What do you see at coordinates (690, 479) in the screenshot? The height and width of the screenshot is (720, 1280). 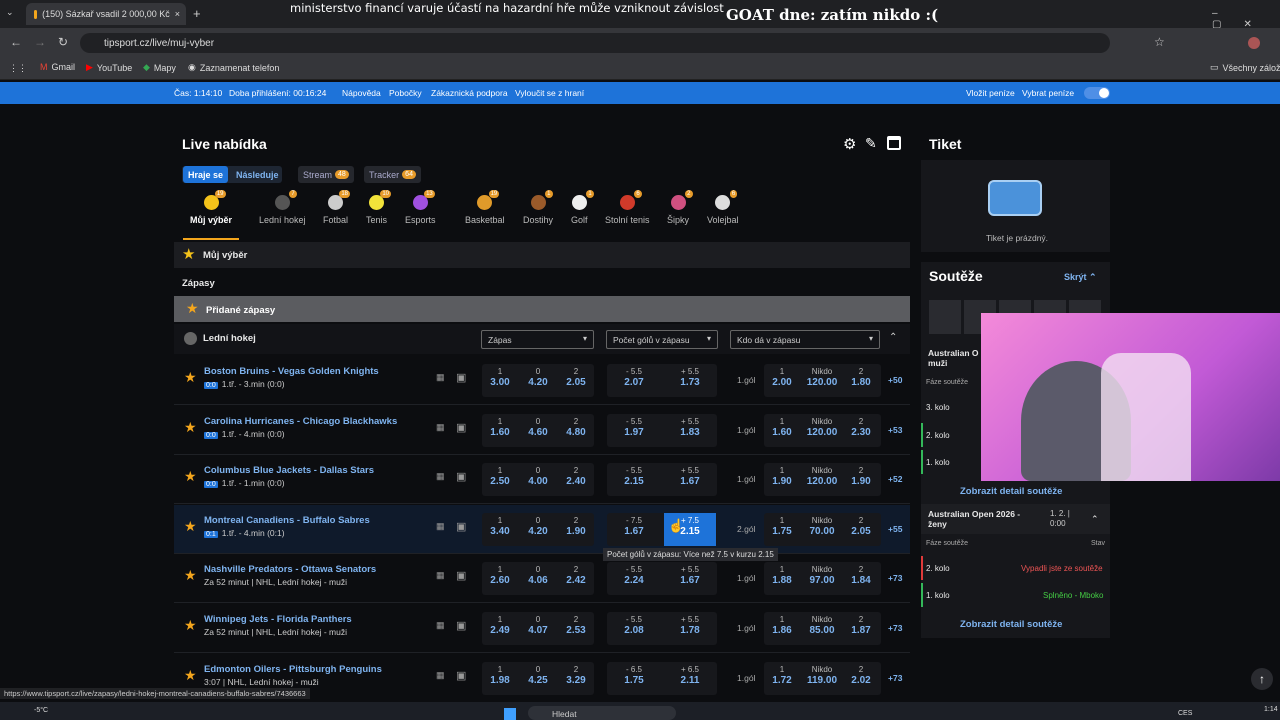 I see `odds-over: + 5.5 1.67` at bounding box center [690, 479].